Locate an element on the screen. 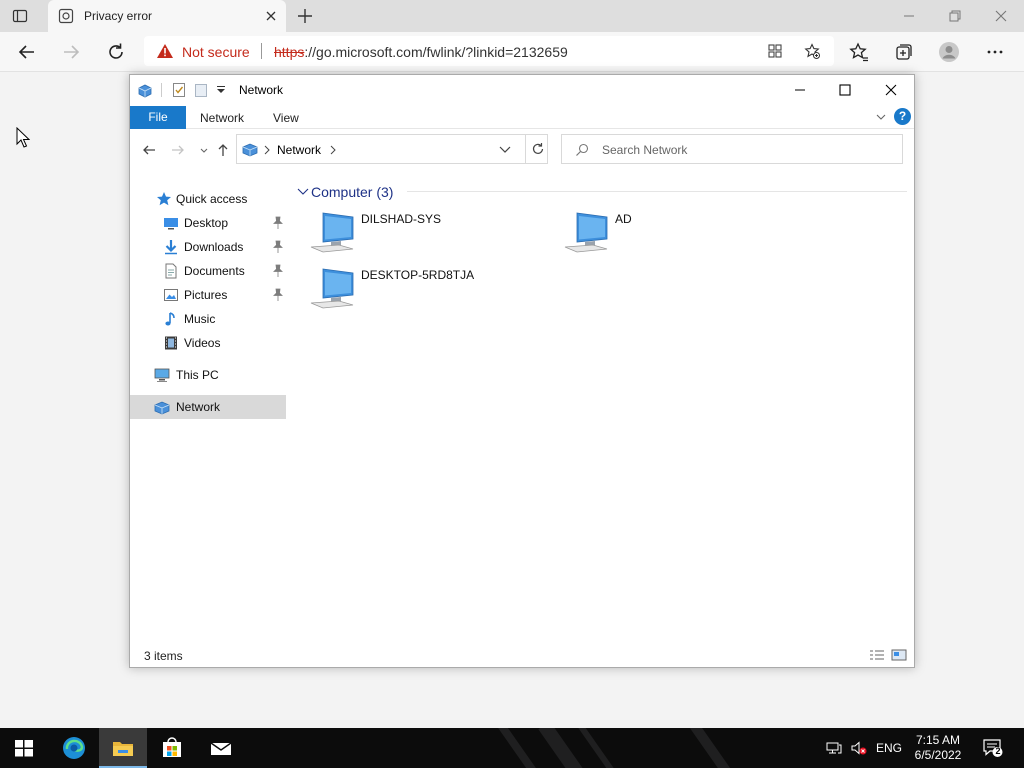  address-history-dropdown-icon is located at coordinates (505, 150).